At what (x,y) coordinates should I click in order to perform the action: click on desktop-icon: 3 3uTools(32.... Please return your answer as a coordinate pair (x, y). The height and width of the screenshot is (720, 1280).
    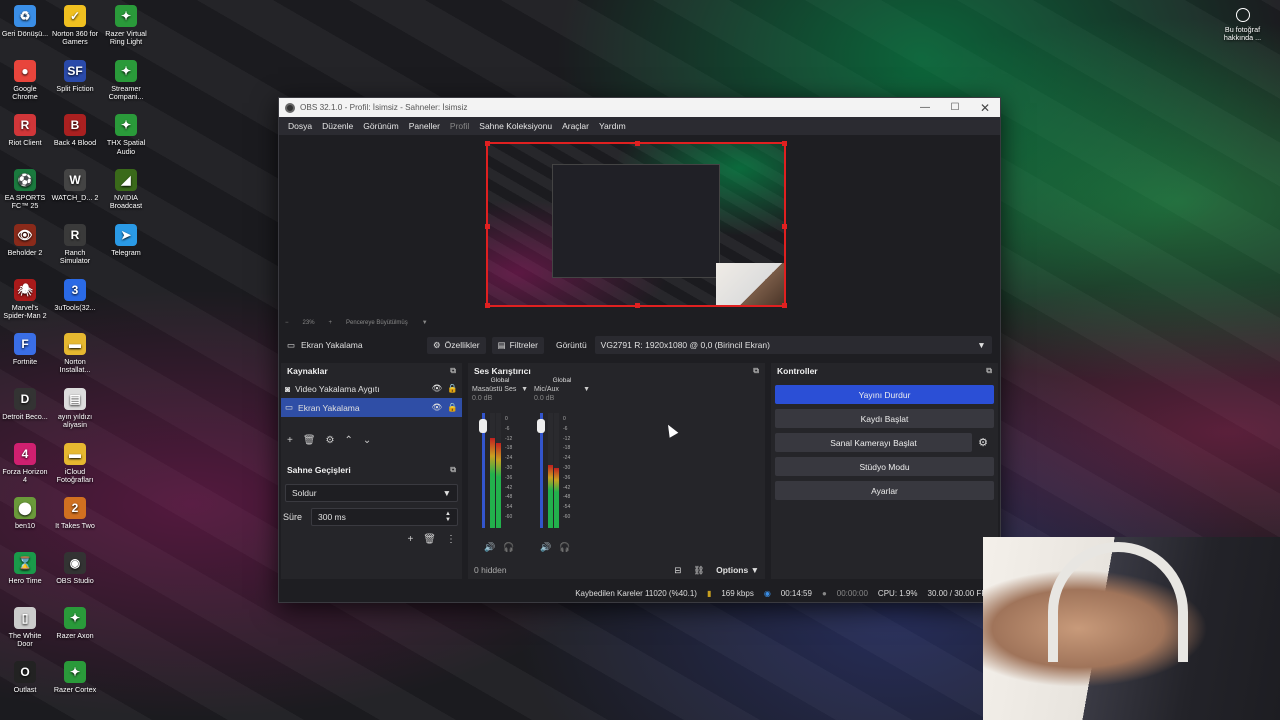
    Looking at the image, I should click on (75, 295).